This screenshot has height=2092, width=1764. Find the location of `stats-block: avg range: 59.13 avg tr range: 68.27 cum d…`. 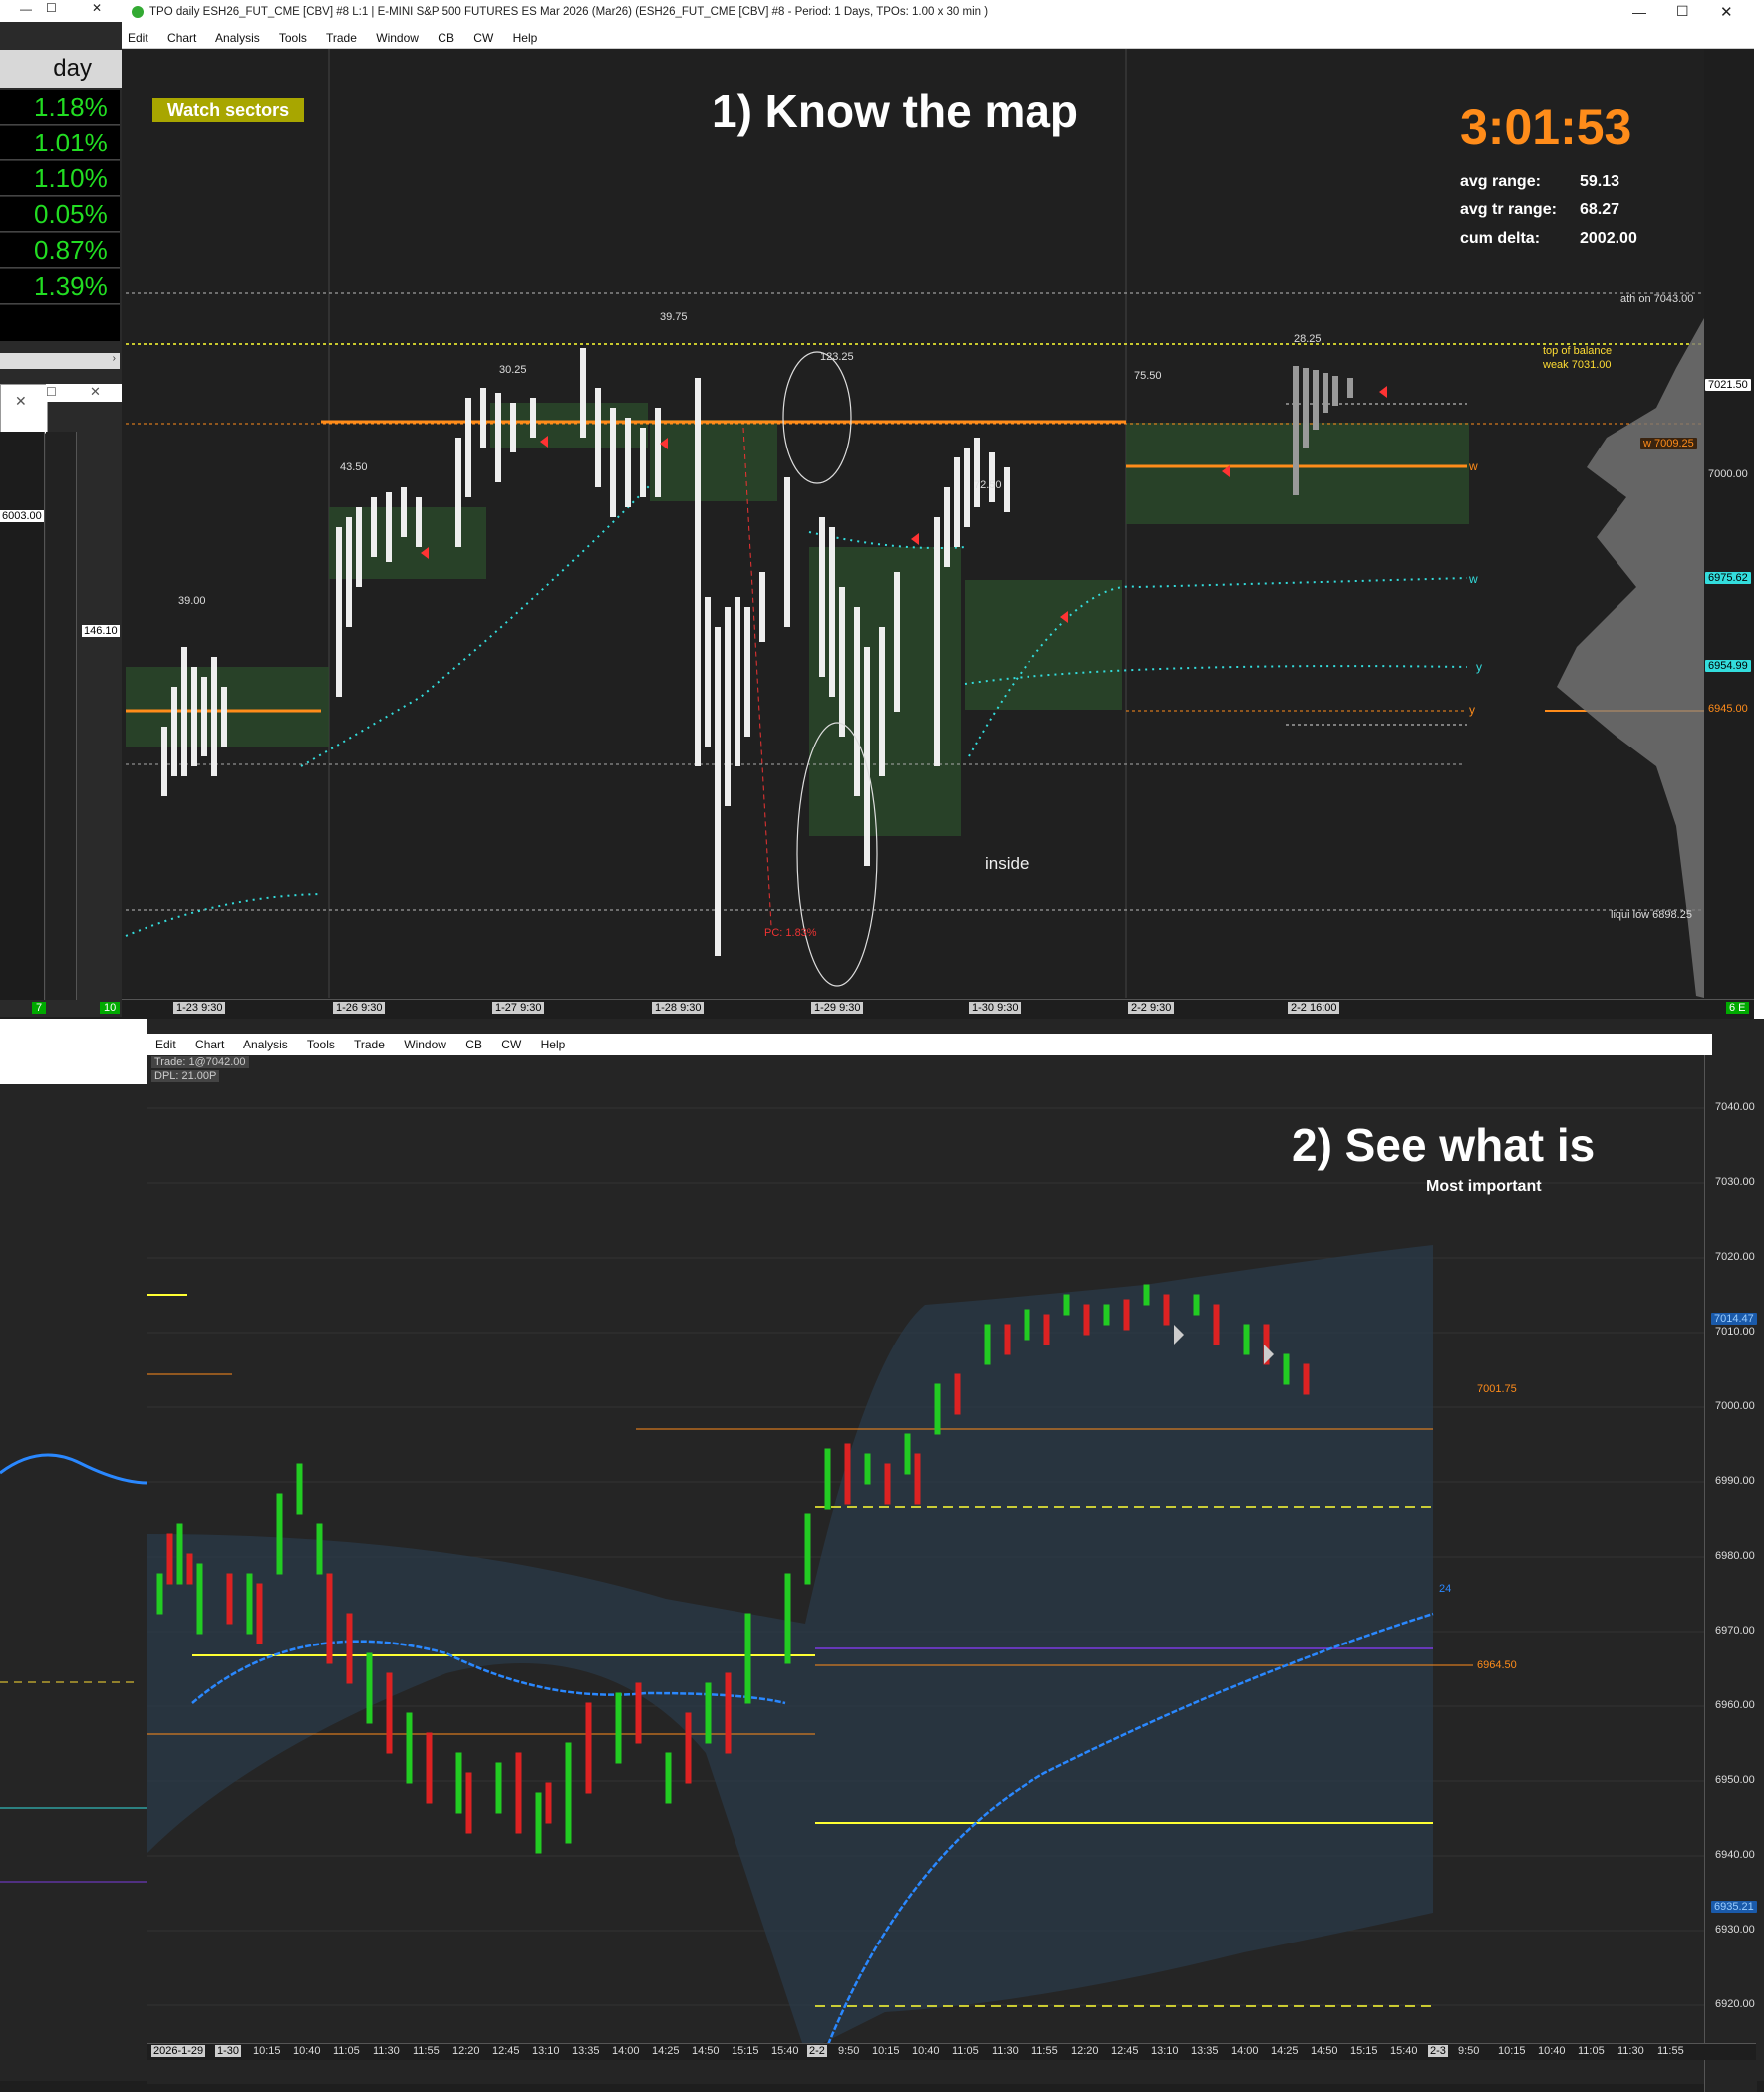

stats-block: avg range: 59.13 avg tr range: 68.27 cum d… is located at coordinates (1548, 215).